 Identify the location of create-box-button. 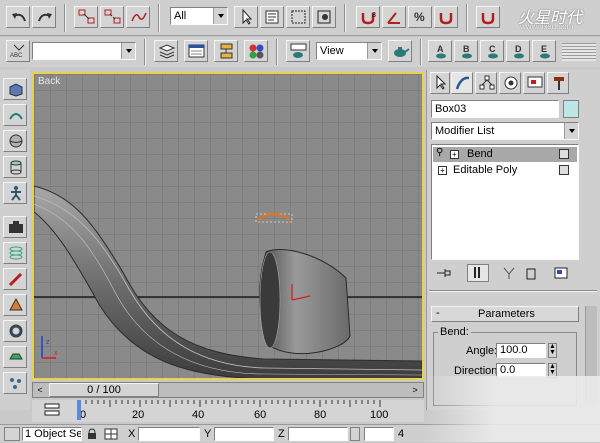
(15, 89).